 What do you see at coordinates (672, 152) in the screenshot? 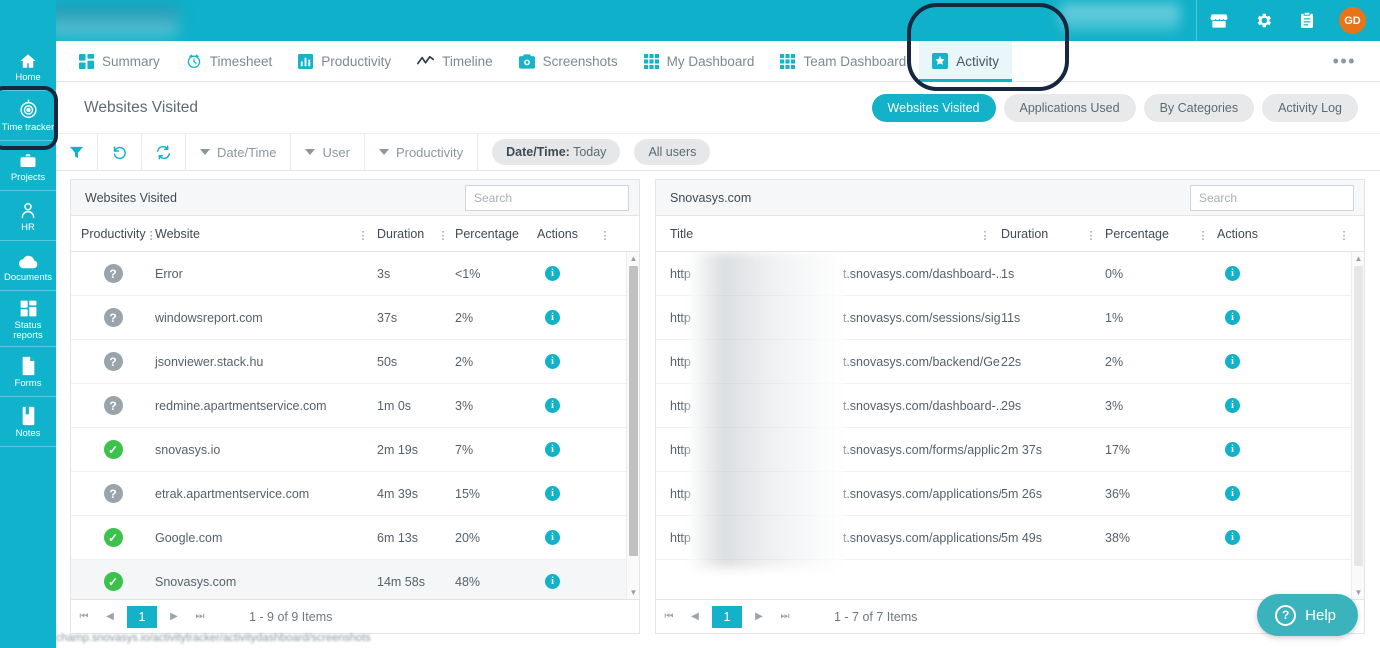
I see `filter-chip-all-users: All users` at bounding box center [672, 152].